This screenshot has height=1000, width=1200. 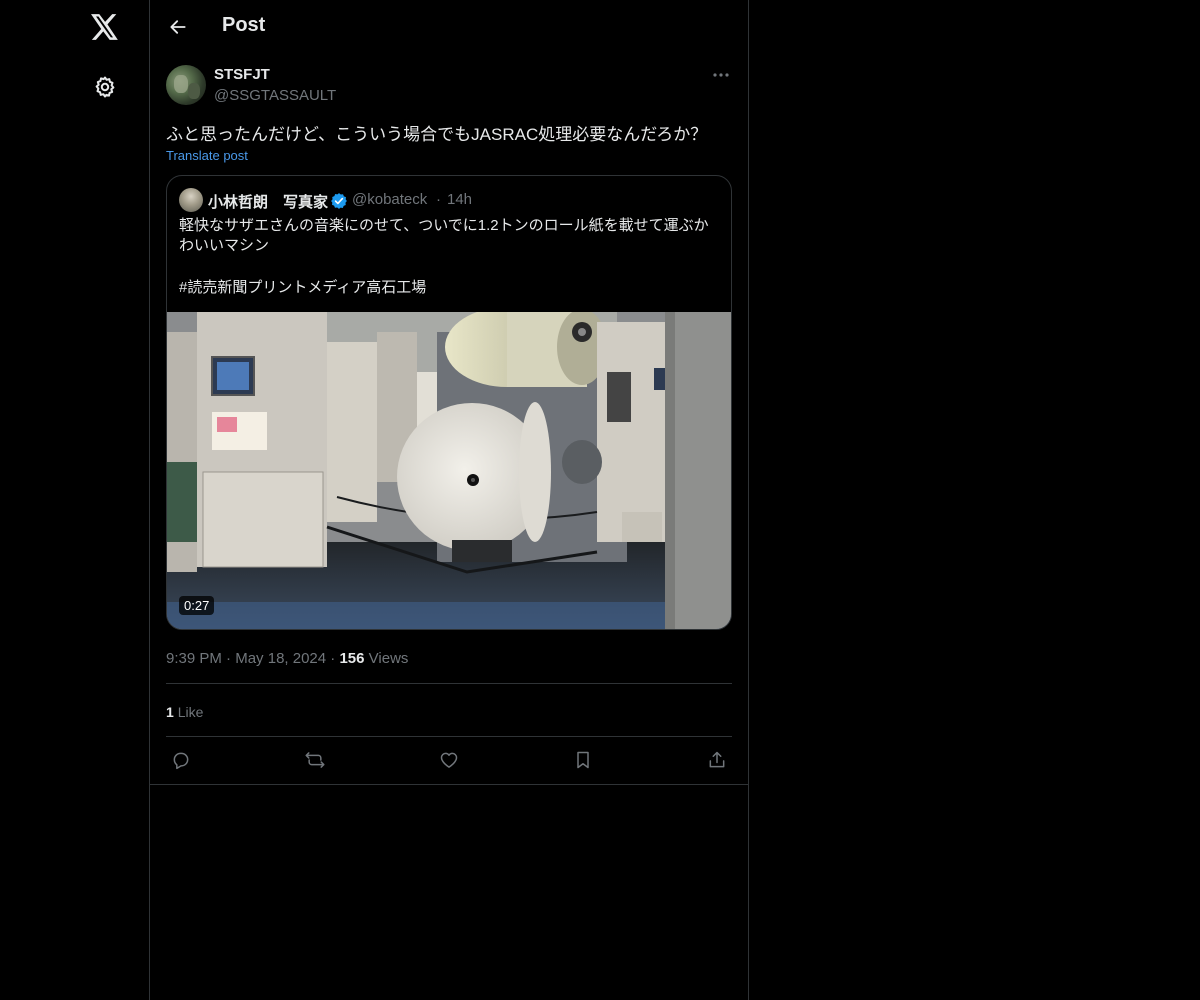 I want to click on repost-icon, so click(x=315, y=760).